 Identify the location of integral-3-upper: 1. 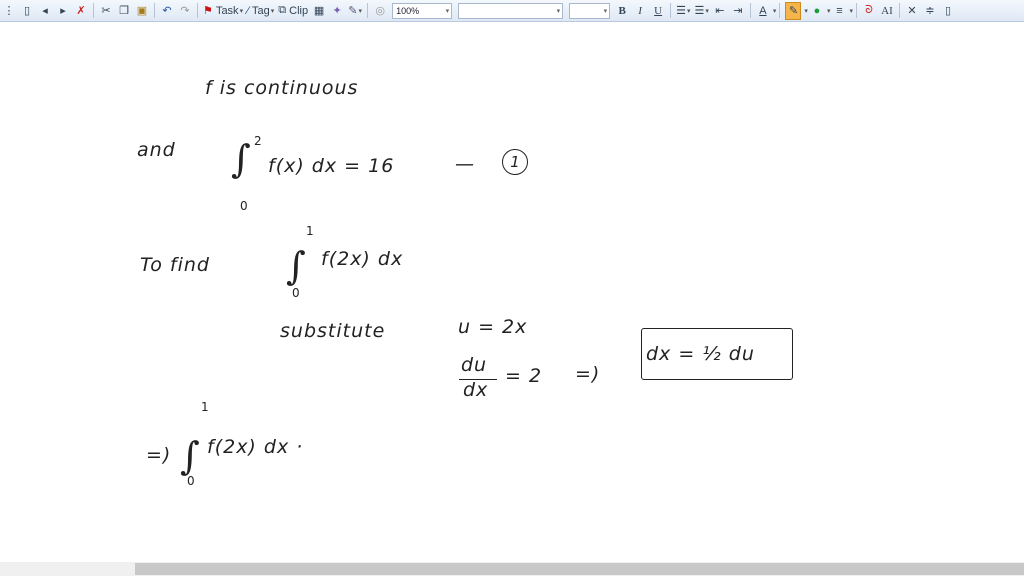
(205, 407).